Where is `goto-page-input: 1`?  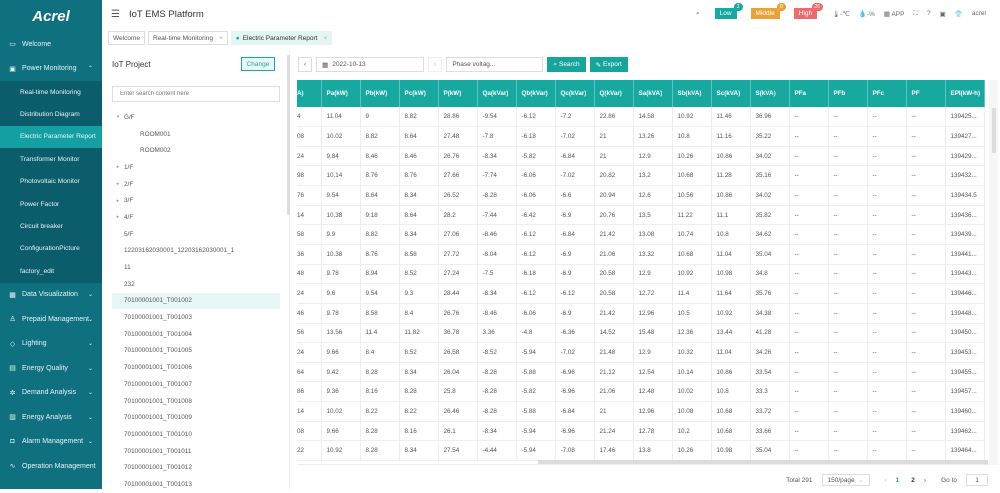
goto-page-input: 1 is located at coordinates (977, 480).